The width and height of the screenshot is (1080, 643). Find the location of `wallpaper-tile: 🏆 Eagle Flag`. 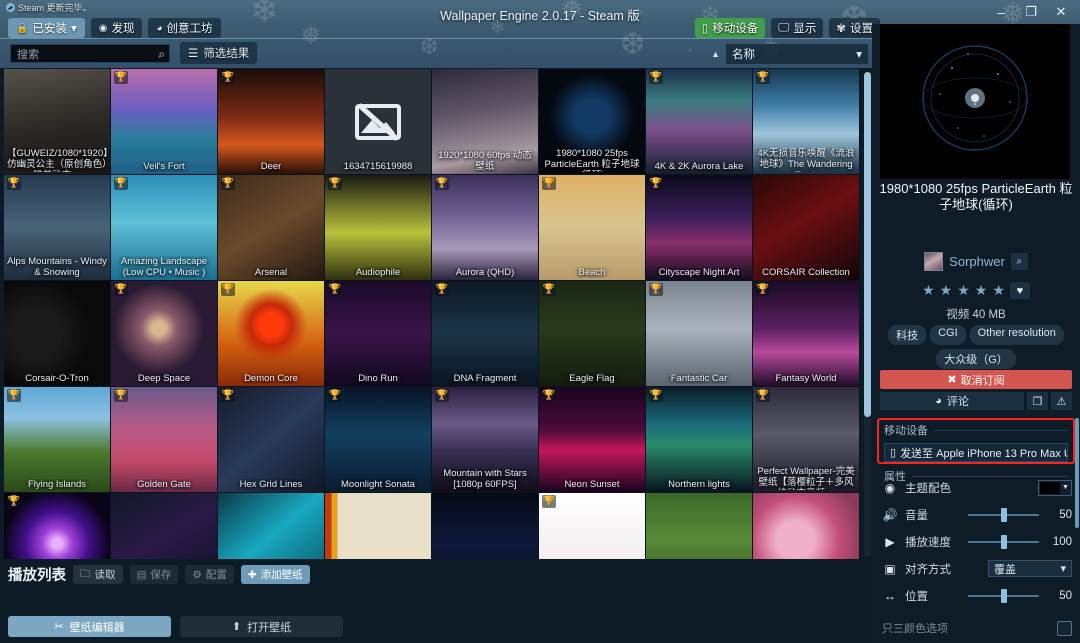

wallpaper-tile: 🏆 Eagle Flag is located at coordinates (592, 333).